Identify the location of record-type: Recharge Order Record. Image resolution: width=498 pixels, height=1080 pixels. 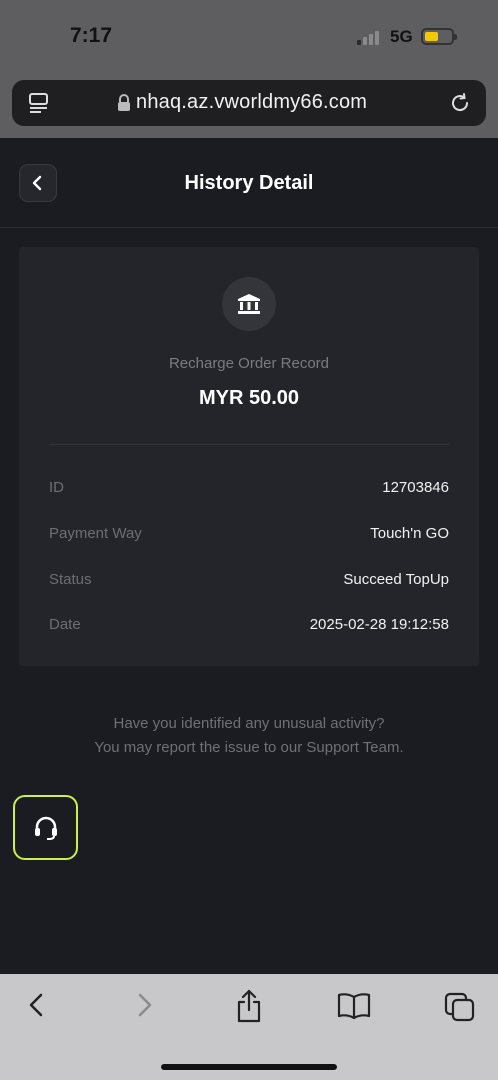
(249, 363).